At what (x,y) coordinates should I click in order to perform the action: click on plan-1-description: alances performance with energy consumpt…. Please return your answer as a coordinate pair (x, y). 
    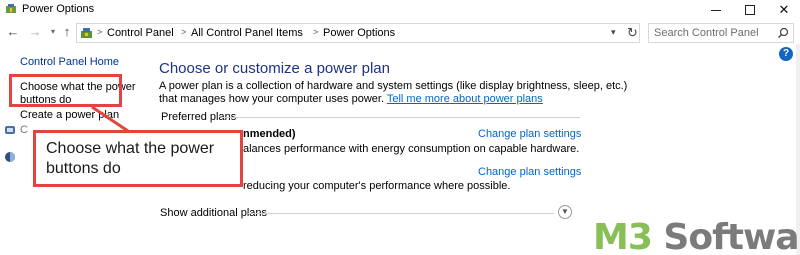
    Looking at the image, I should click on (411, 149).